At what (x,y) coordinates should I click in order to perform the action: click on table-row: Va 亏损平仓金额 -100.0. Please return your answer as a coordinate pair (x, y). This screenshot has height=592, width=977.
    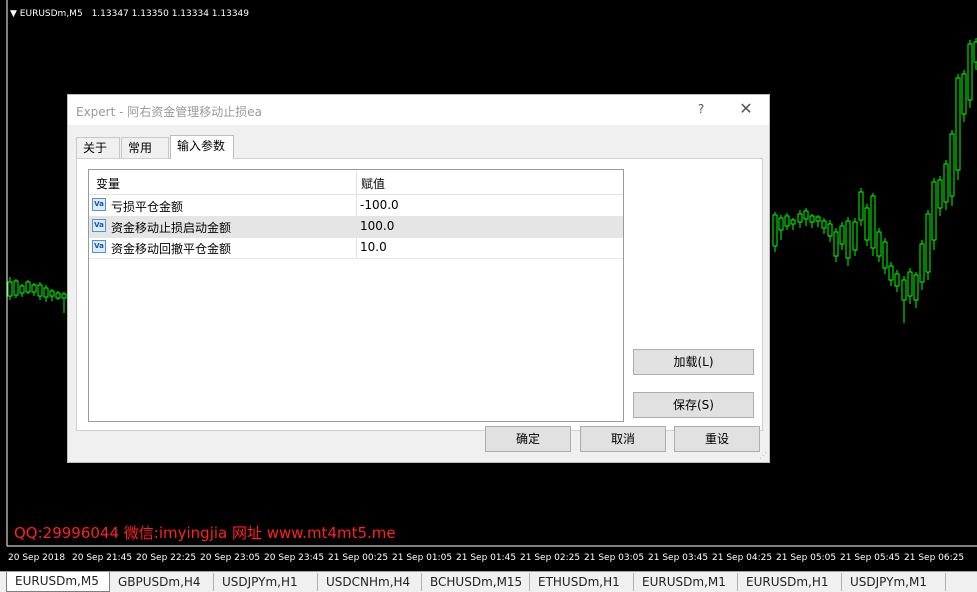
    Looking at the image, I should click on (356, 206).